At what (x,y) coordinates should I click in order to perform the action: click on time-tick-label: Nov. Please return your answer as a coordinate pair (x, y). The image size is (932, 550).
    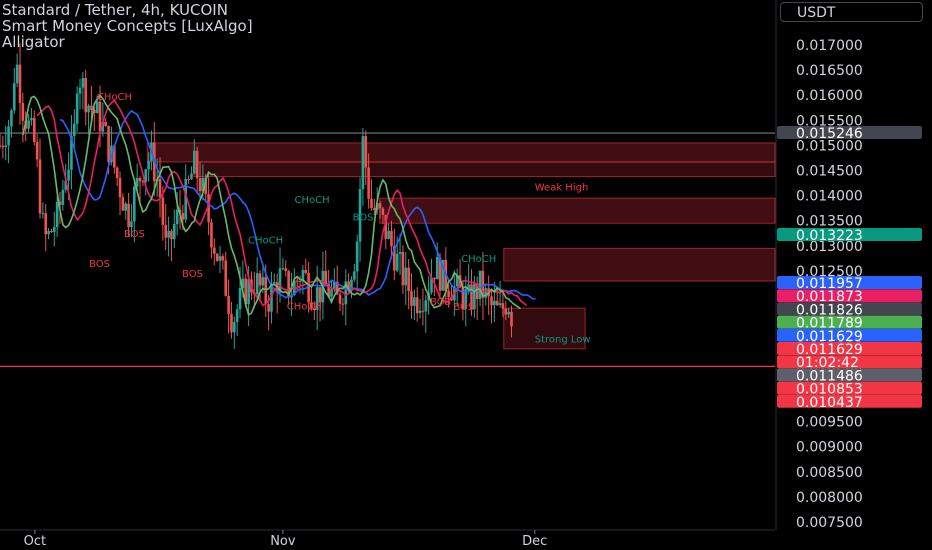
    Looking at the image, I should click on (283, 541).